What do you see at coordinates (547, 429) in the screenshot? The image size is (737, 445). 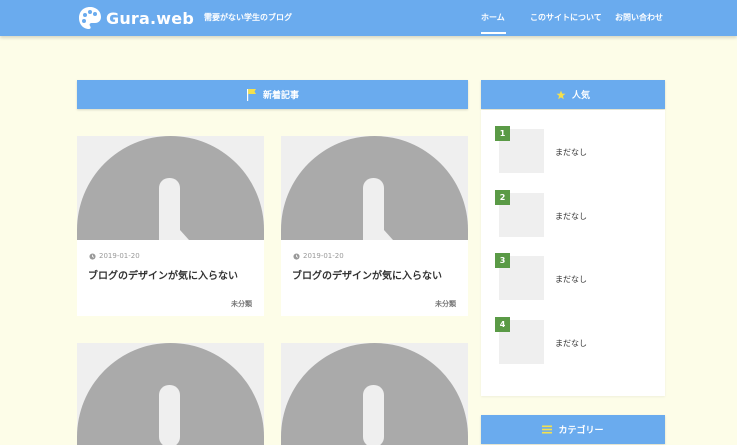 I see `menu-icon` at bounding box center [547, 429].